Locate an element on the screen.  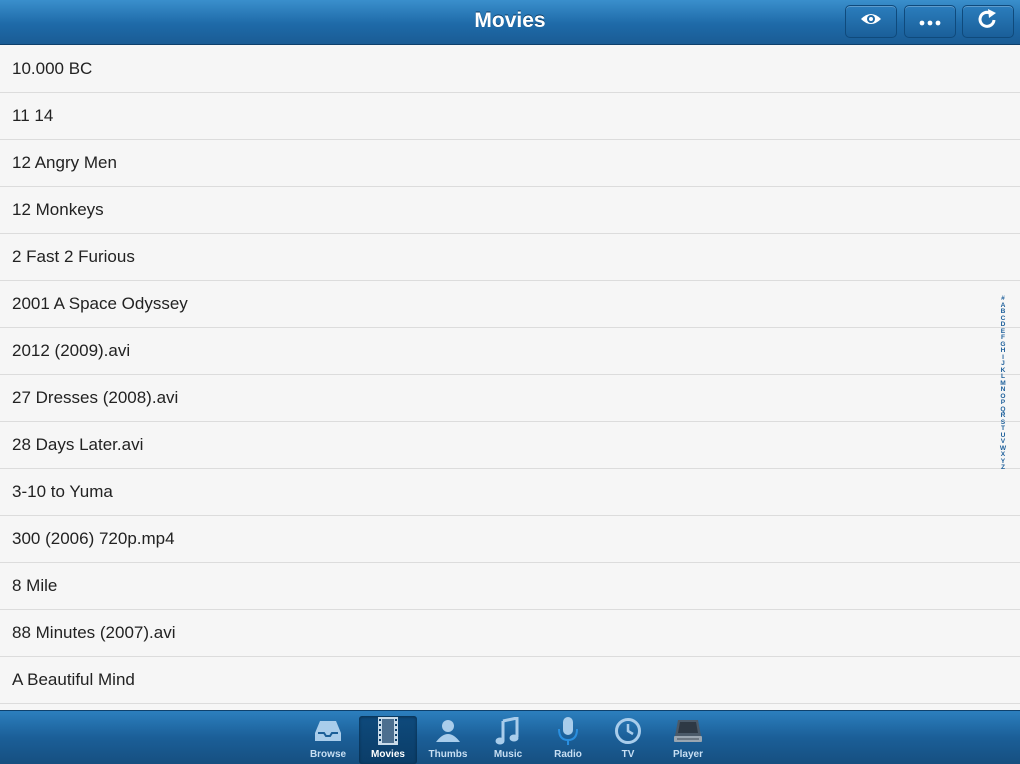
refresh-button is located at coordinates (988, 21).